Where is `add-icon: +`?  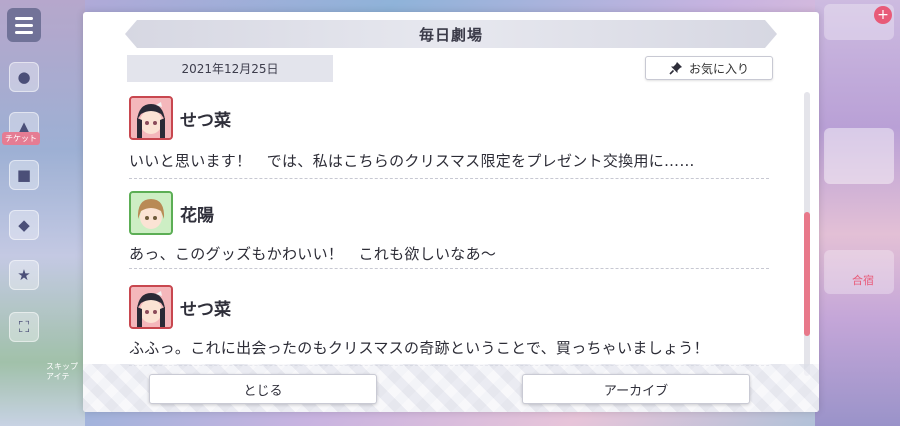 add-icon: + is located at coordinates (883, 15).